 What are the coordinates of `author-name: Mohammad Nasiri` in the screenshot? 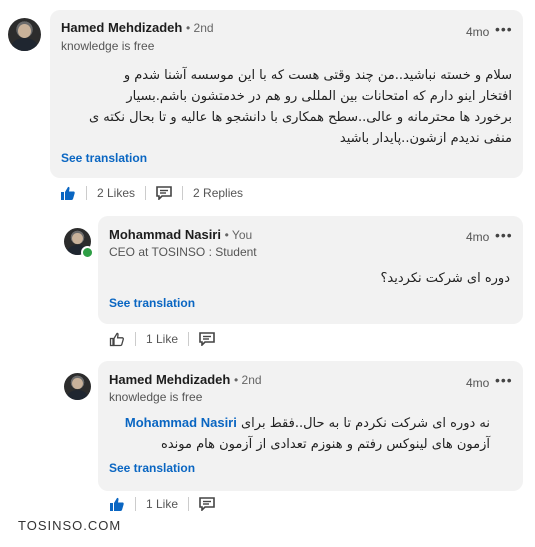 It's located at (165, 234).